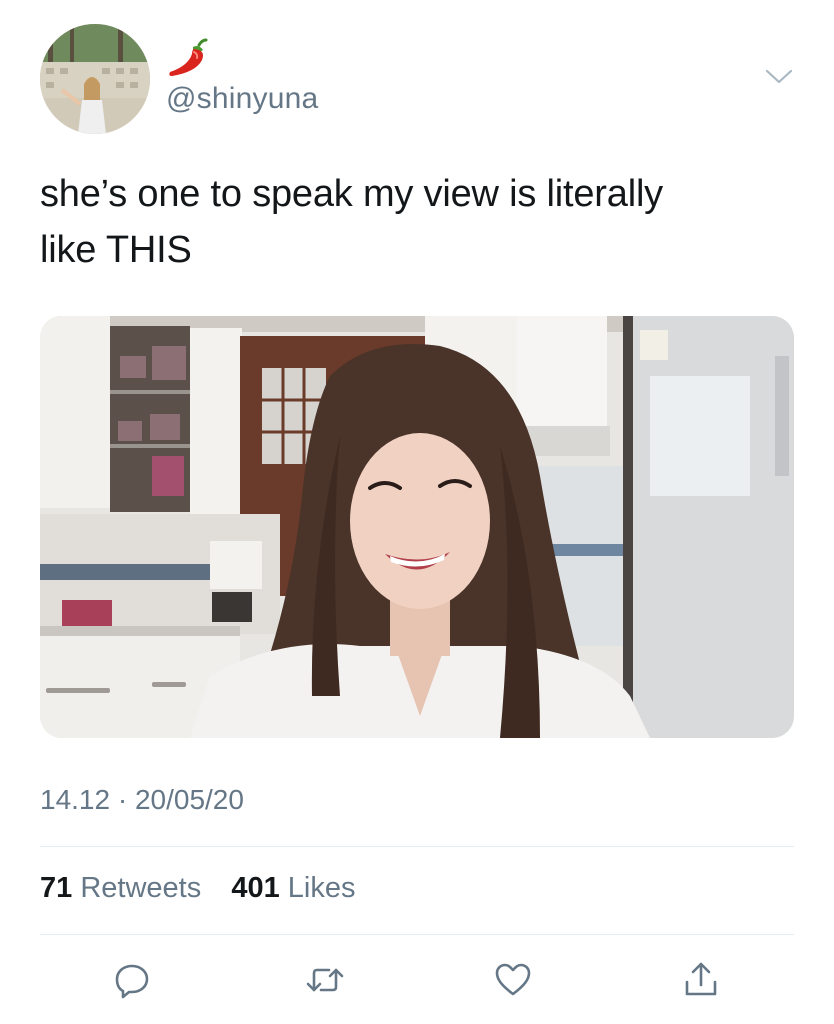 This screenshot has width=834, height=1024. What do you see at coordinates (255, 888) in the screenshot?
I see `likes-count: 401` at bounding box center [255, 888].